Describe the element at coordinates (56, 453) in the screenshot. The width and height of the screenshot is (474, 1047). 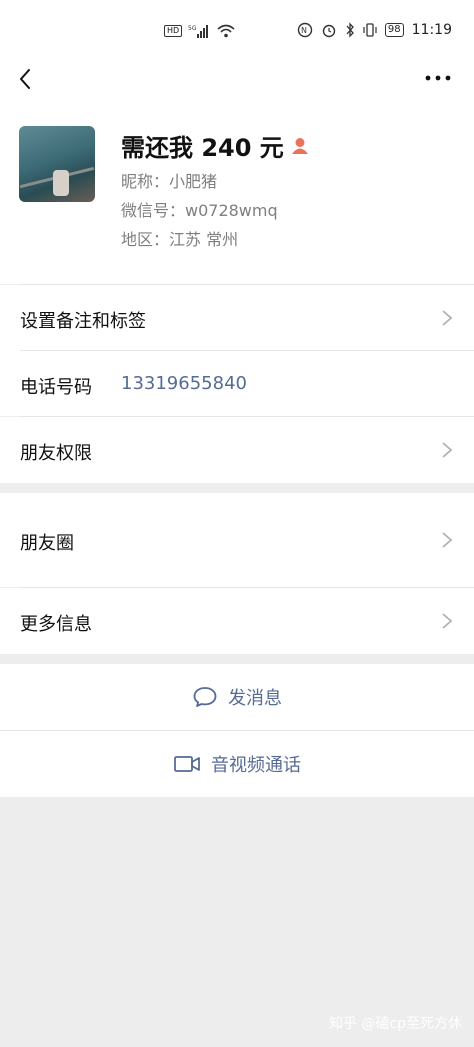
I see `friend-permission-label: 朋友权限` at that location.